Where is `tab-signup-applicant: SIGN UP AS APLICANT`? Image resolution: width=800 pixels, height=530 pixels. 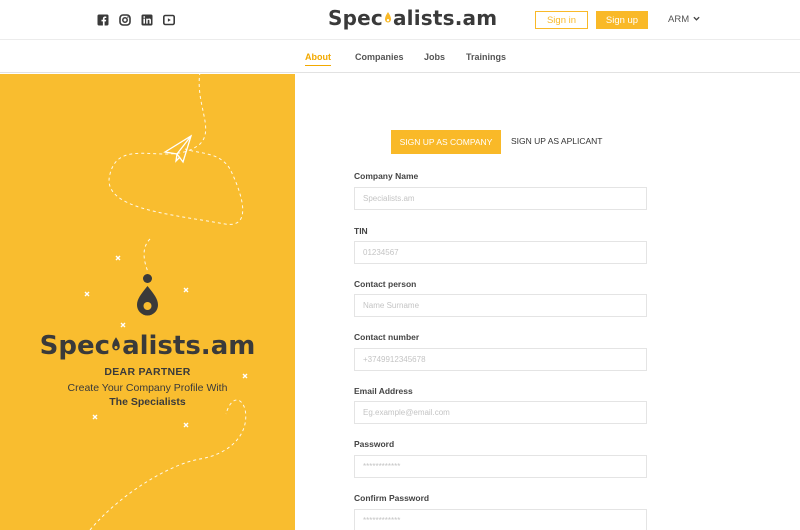 tab-signup-applicant: SIGN UP AS APLICANT is located at coordinates (557, 141).